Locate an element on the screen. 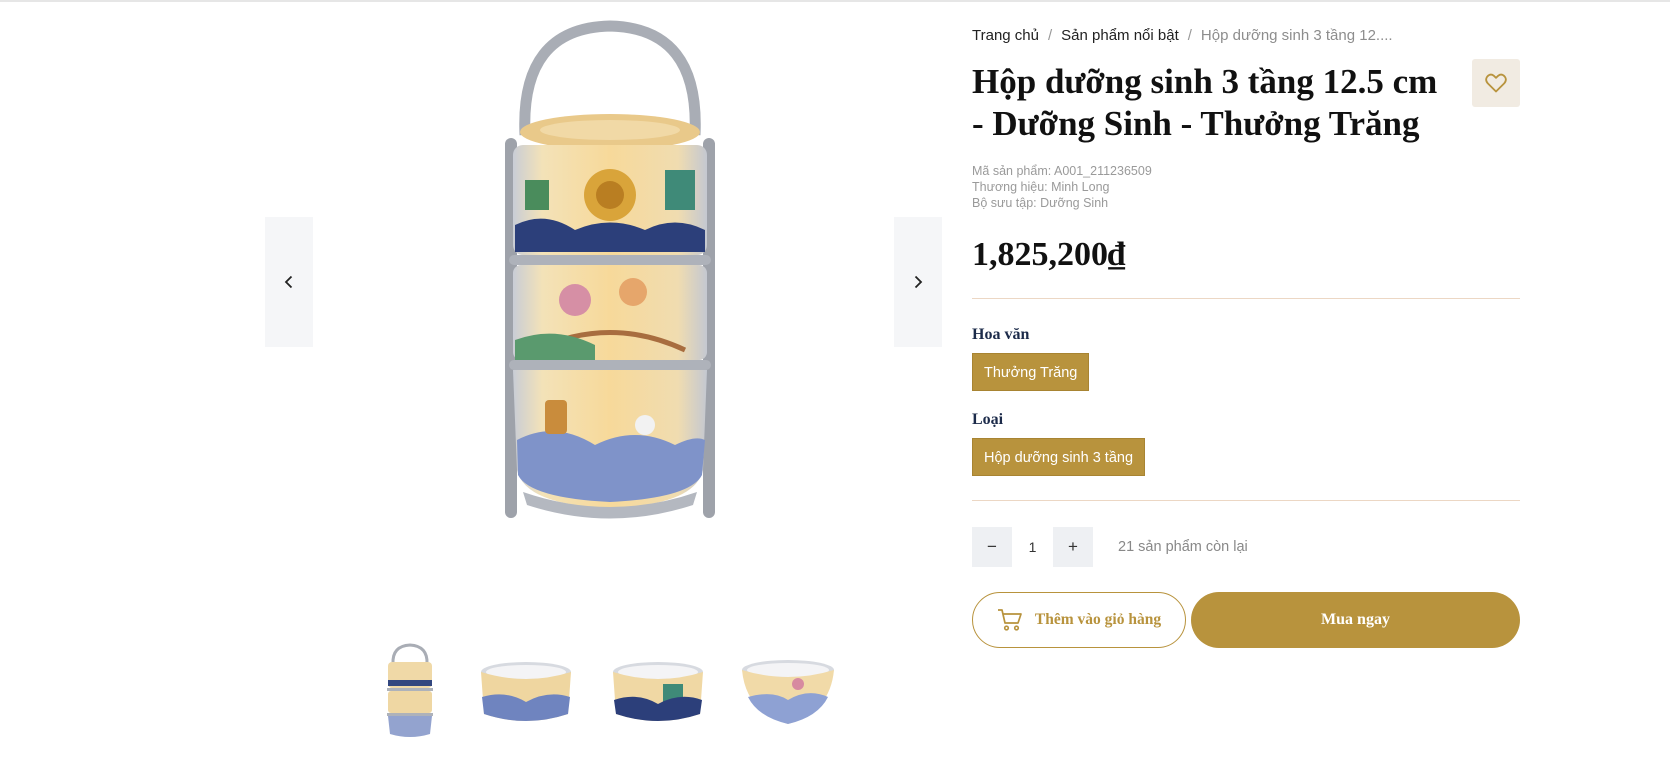 This screenshot has height=775, width=1670. purchase-actions: Thêm vào giỏ hàng Mua ngay is located at coordinates (1246, 620).